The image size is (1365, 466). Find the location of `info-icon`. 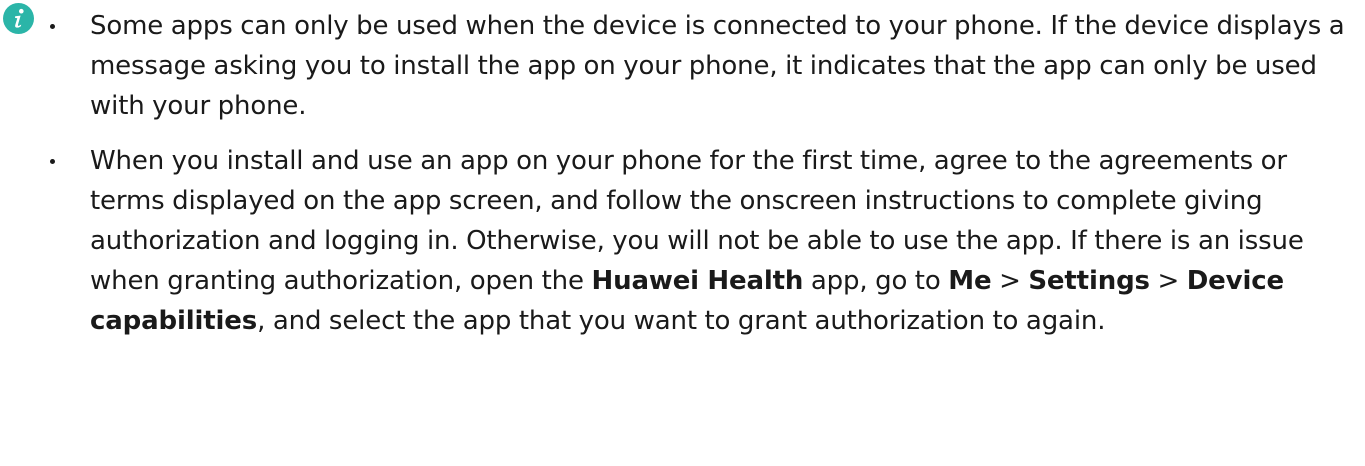

info-icon is located at coordinates (18, 18).